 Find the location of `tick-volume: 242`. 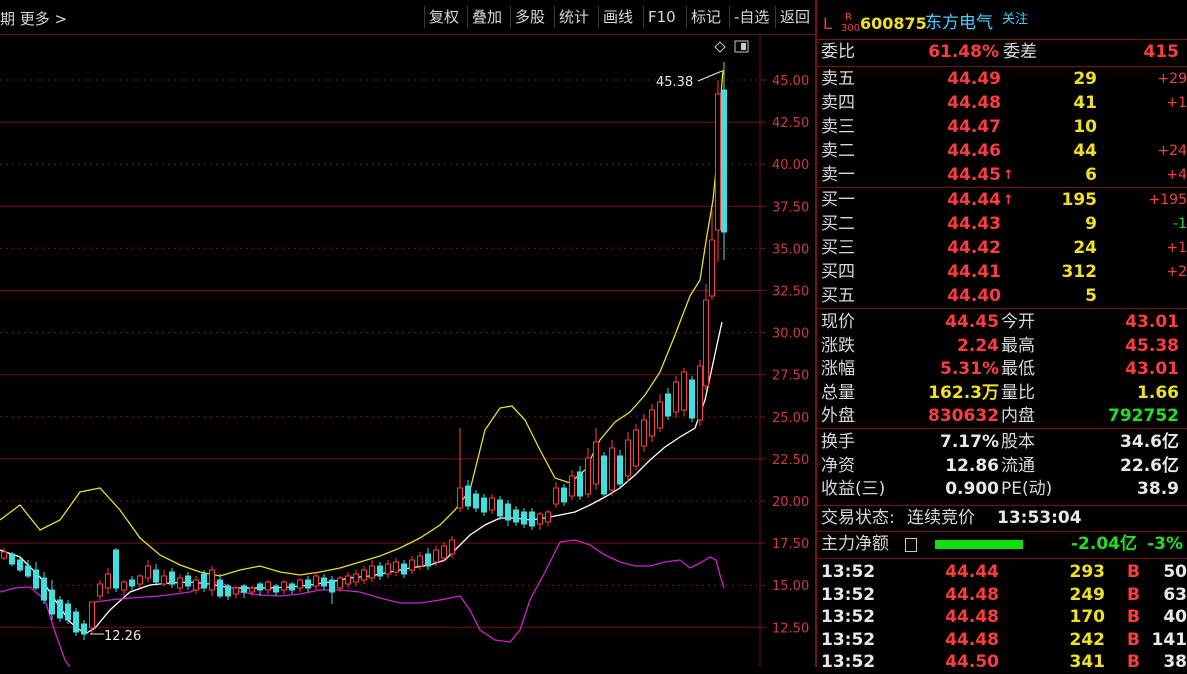

tick-volume: 242 is located at coordinates (1088, 640).